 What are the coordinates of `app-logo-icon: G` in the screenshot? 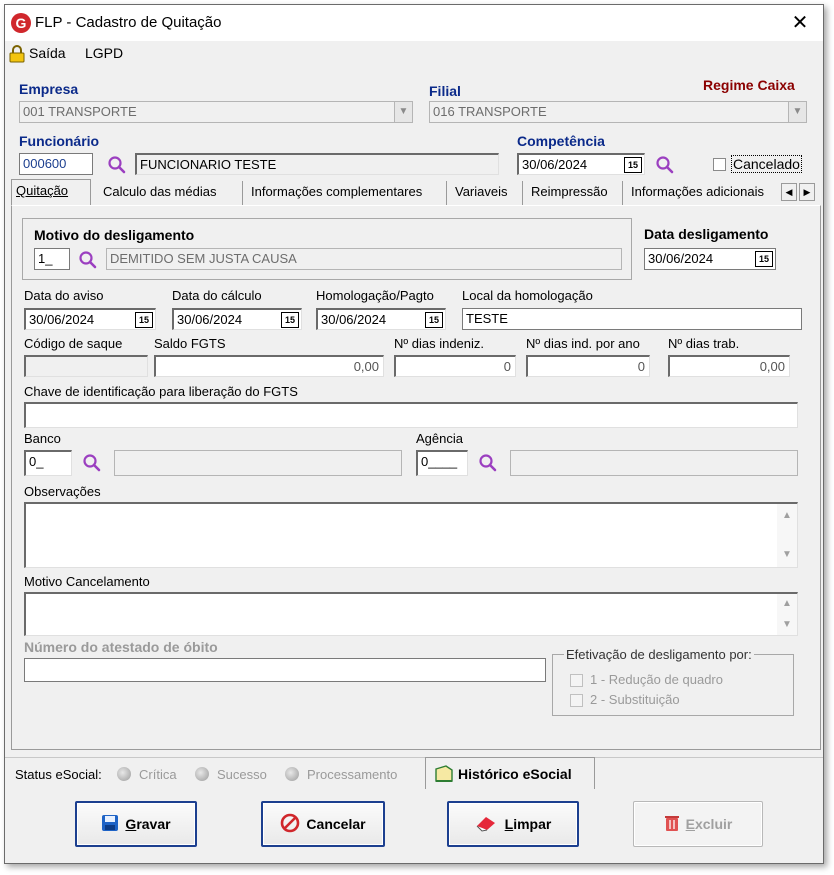 It's located at (21, 23).